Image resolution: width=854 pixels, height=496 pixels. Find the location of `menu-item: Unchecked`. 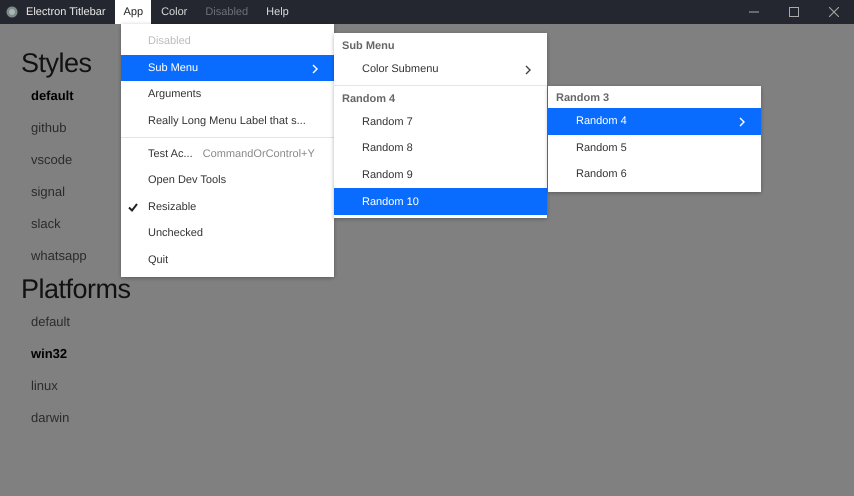

menu-item: Unchecked is located at coordinates (227, 233).